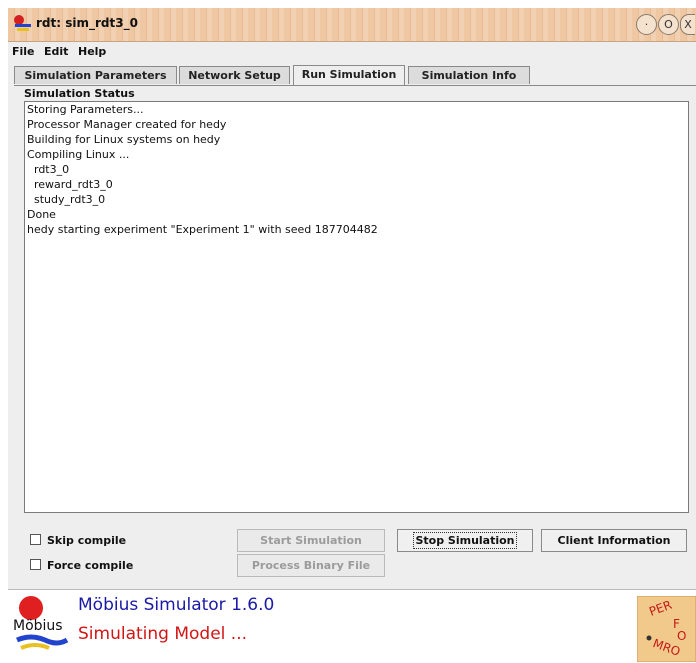 The width and height of the screenshot is (696, 663). I want to click on window-title: rdt: sim_rdt3_0, so click(87, 23).